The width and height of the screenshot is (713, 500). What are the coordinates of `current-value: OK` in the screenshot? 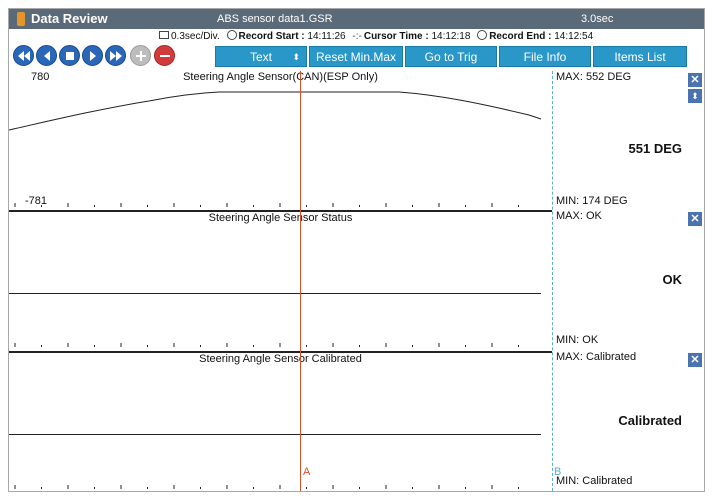 It's located at (672, 279).